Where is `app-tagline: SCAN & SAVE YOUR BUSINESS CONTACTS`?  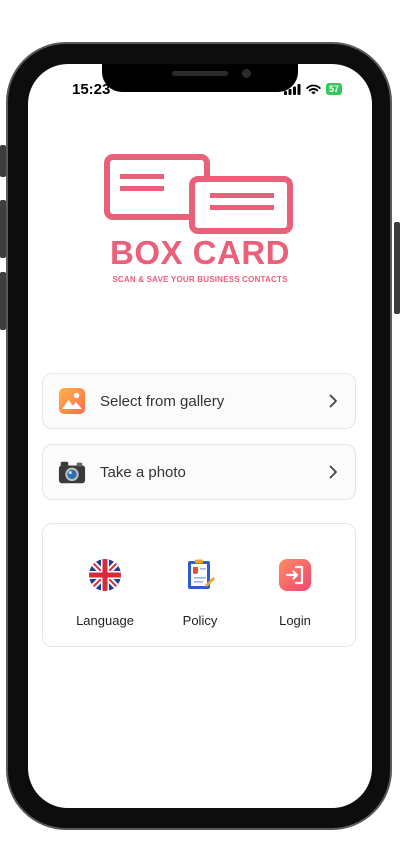 app-tagline: SCAN & SAVE YOUR BUSINESS CONTACTS is located at coordinates (200, 279).